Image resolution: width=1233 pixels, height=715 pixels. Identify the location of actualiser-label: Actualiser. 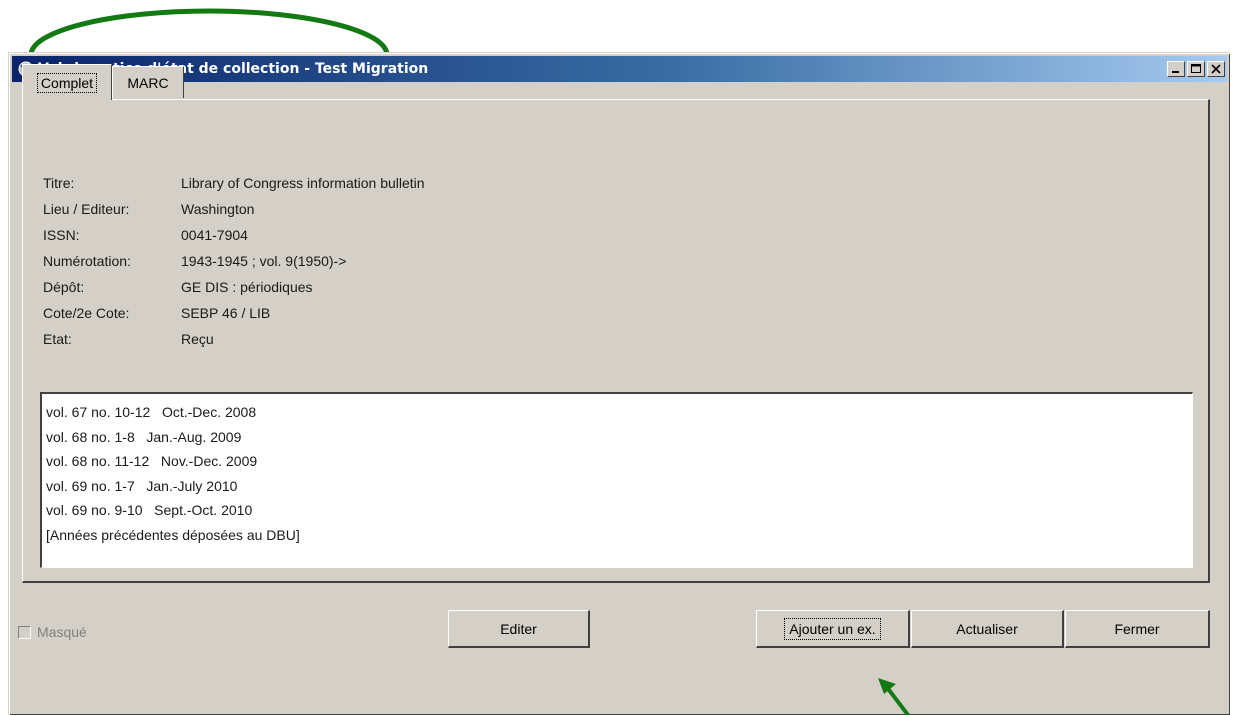
(987, 628).